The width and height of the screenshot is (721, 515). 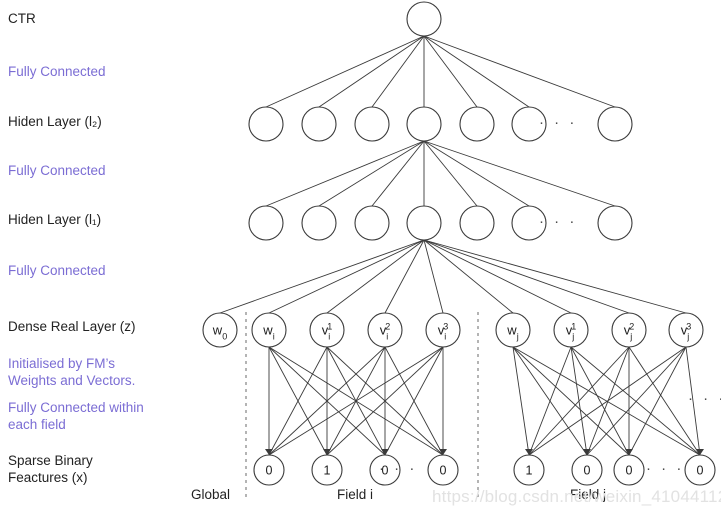 What do you see at coordinates (398, 468) in the screenshot?
I see `ellipsis-sparse-field-i: · · ·` at bounding box center [398, 468].